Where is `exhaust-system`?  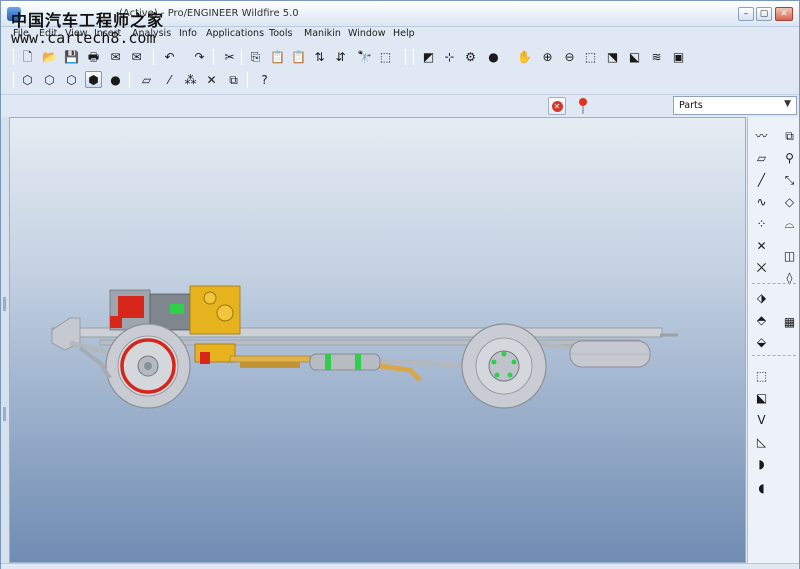 exhaust-system is located at coordinates (325, 367).